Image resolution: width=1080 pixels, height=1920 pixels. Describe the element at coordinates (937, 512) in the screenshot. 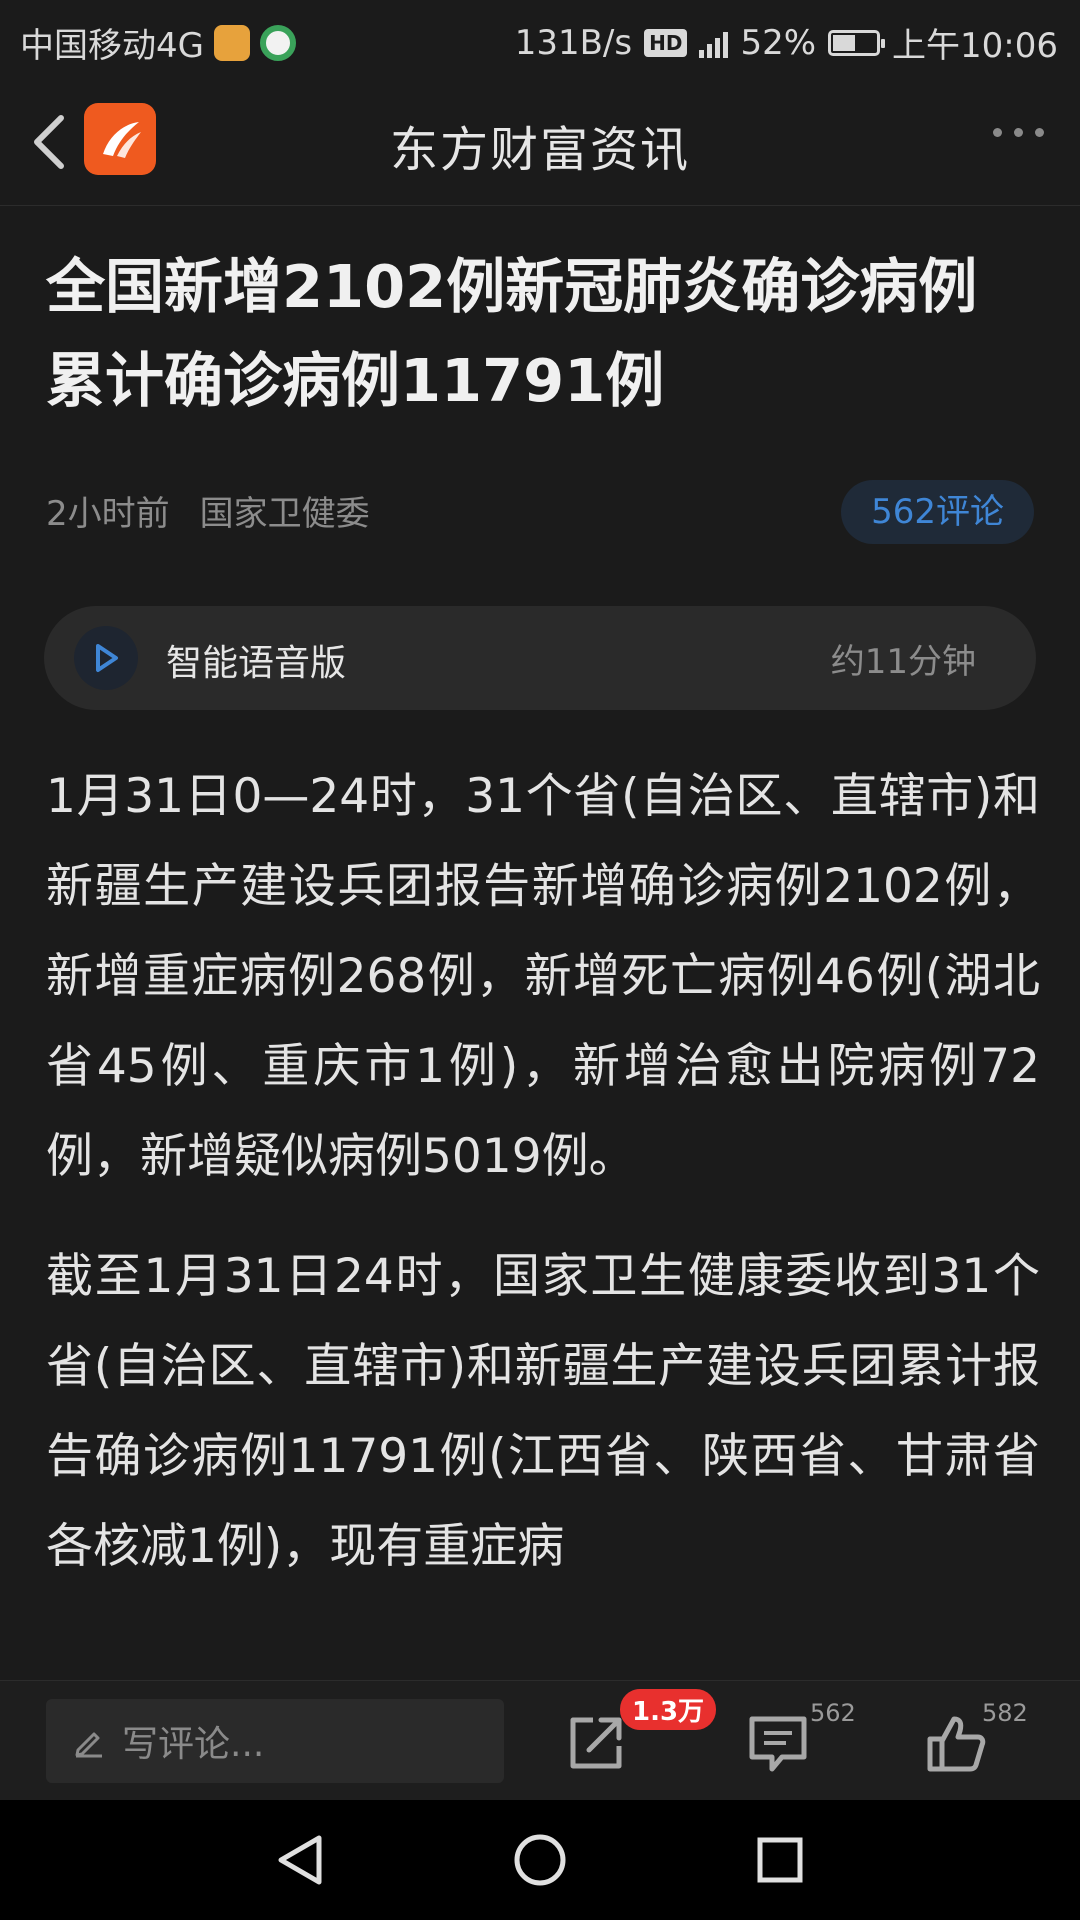

I see `comments-count-button: 562评论` at that location.